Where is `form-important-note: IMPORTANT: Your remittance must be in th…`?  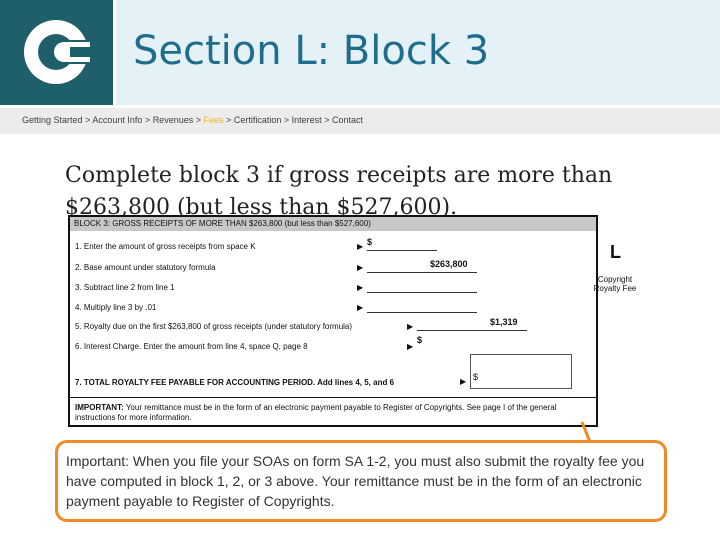
form-important-note: IMPORTANT: Your remittance must be in th… is located at coordinates (334, 413).